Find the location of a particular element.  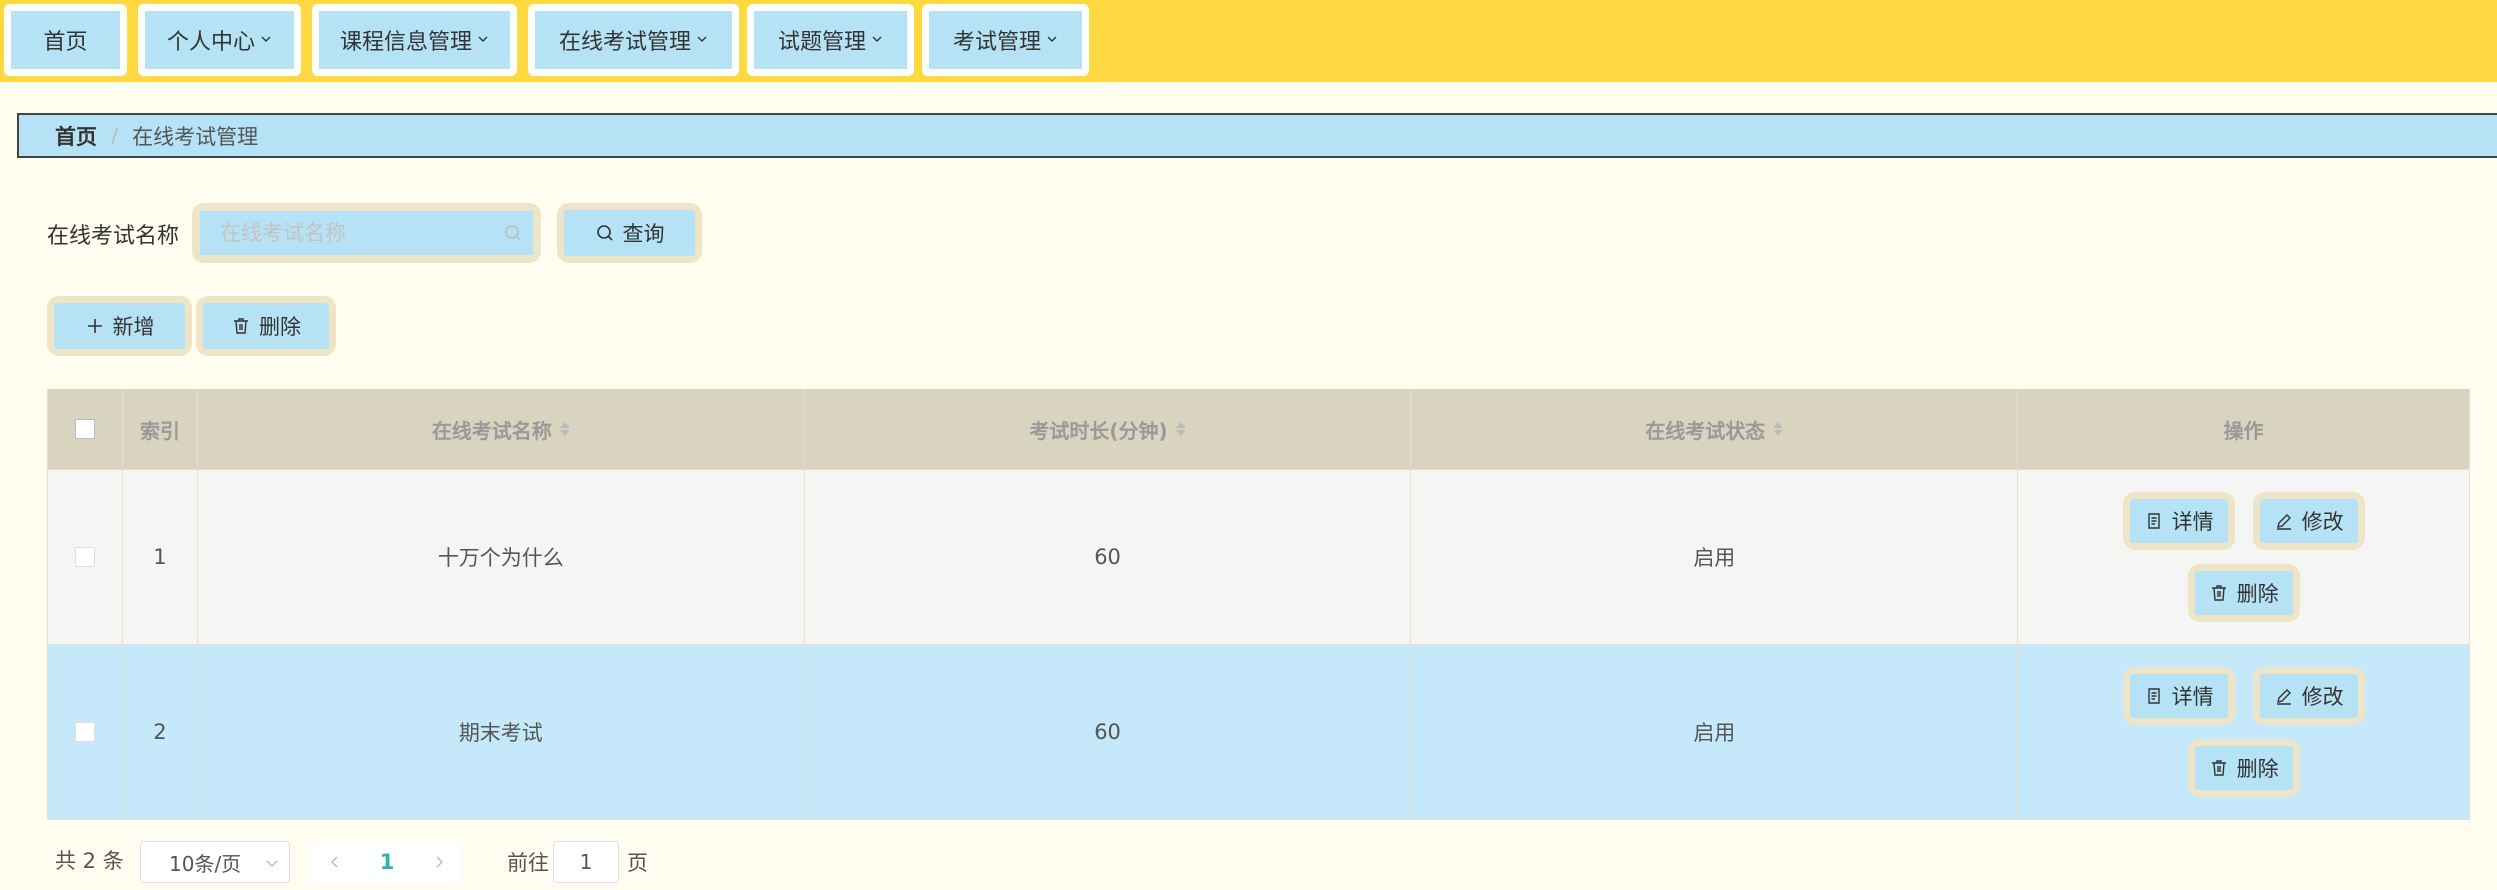

nav-item-question-management: 试题管理 is located at coordinates (830, 40).